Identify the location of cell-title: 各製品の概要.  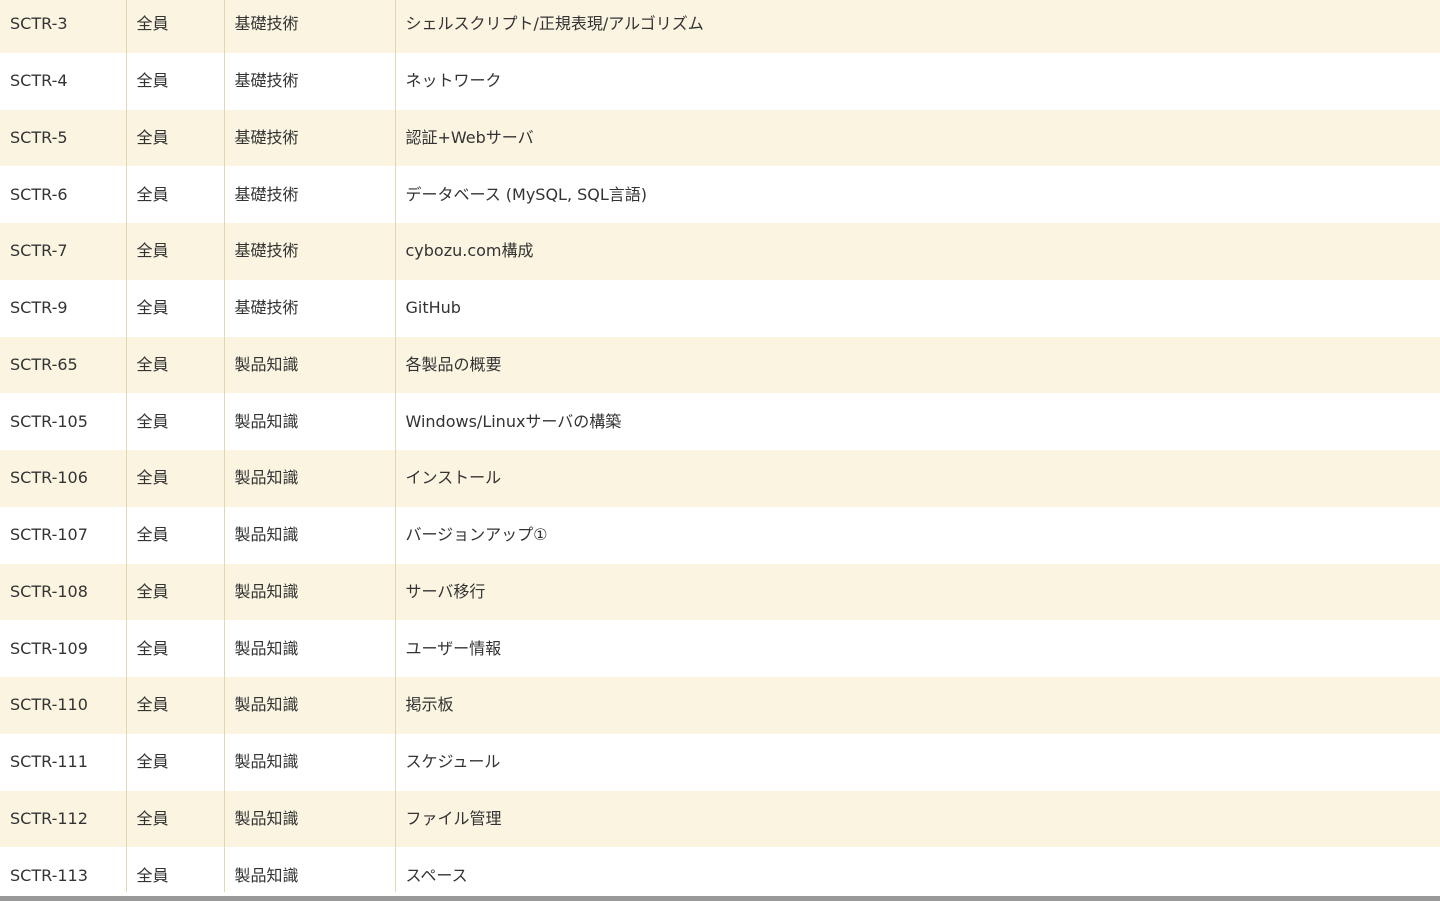
(917, 365).